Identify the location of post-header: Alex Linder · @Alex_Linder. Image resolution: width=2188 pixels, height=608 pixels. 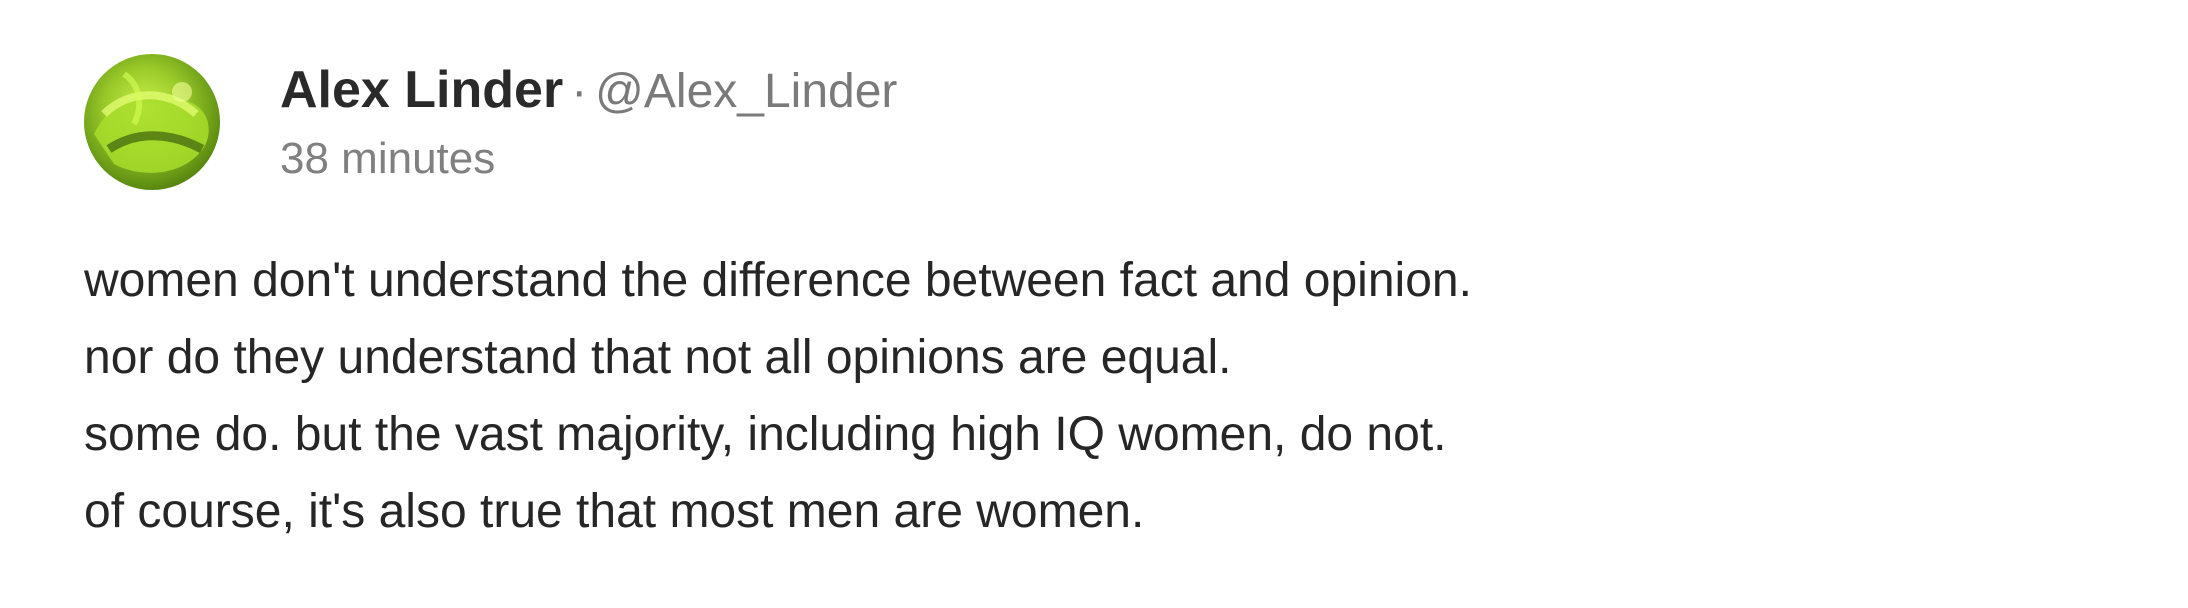
(588, 90).